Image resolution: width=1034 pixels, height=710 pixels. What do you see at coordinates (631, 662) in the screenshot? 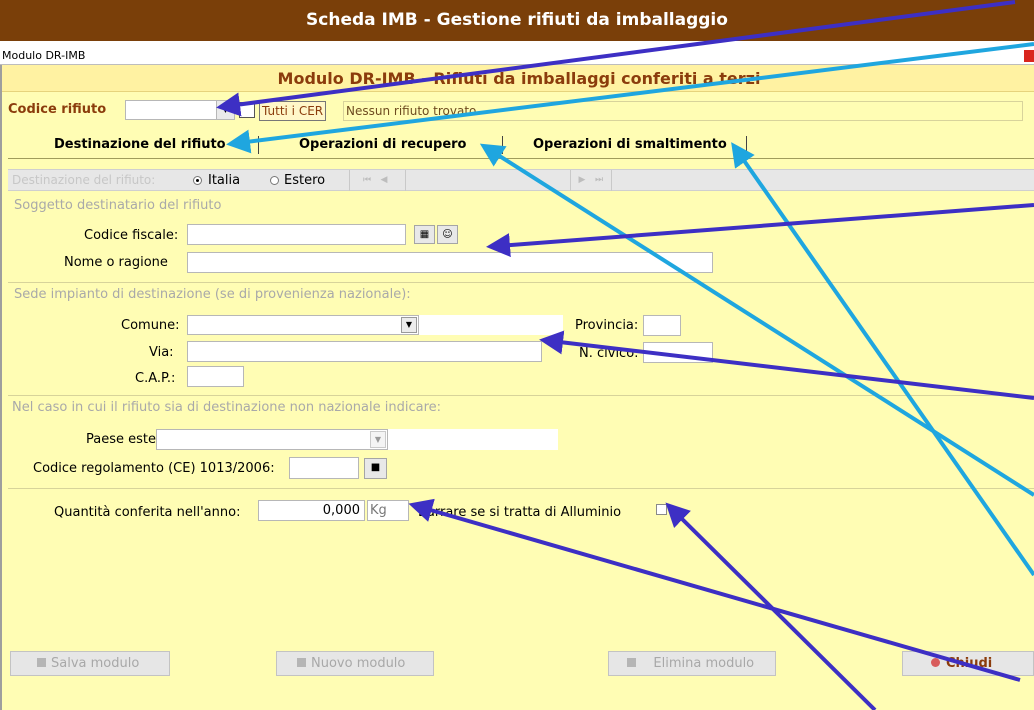
I see `delete-icon` at bounding box center [631, 662].